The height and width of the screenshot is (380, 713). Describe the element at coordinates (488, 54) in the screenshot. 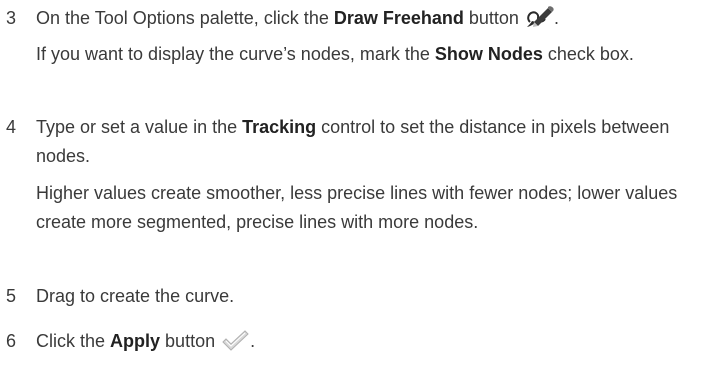

I see `ui-term-show-nodes: Show Nodes` at that location.